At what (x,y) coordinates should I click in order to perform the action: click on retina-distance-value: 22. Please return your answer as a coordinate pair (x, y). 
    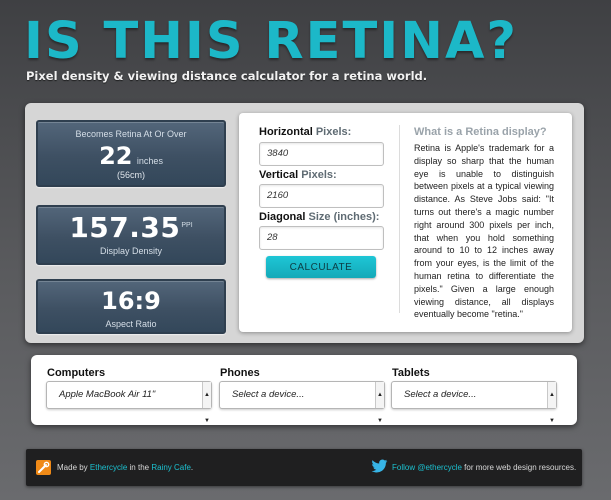
    Looking at the image, I should click on (116, 156).